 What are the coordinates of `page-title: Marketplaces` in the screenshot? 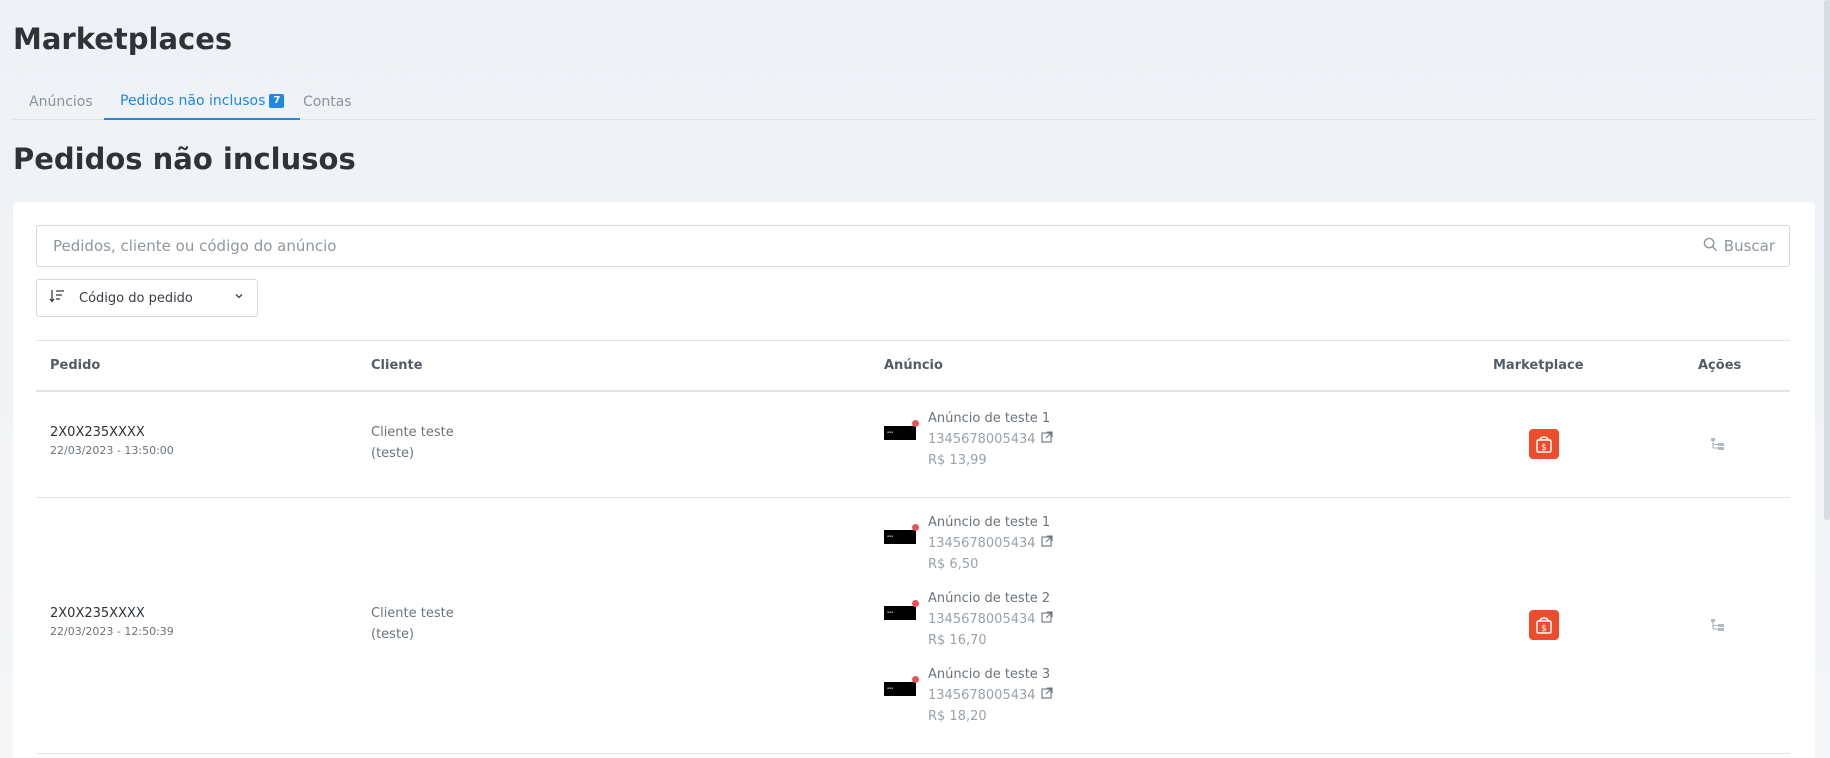 It's located at (123, 39).